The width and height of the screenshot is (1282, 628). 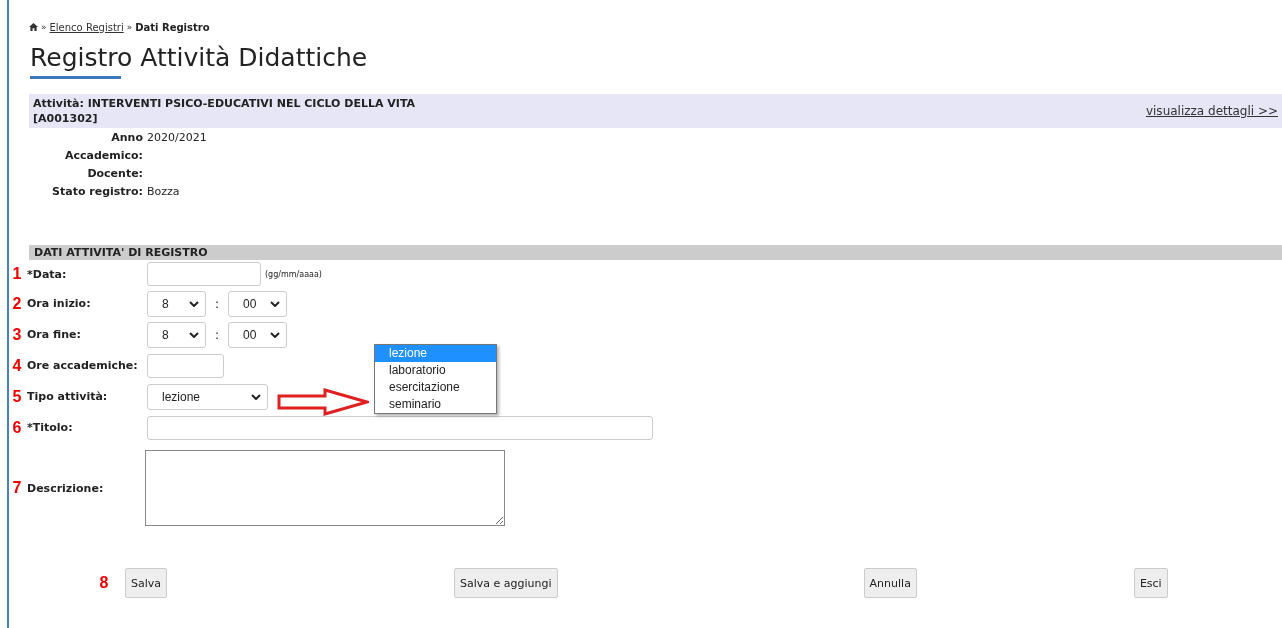 What do you see at coordinates (17, 365) in the screenshot?
I see `step-number: 4` at bounding box center [17, 365].